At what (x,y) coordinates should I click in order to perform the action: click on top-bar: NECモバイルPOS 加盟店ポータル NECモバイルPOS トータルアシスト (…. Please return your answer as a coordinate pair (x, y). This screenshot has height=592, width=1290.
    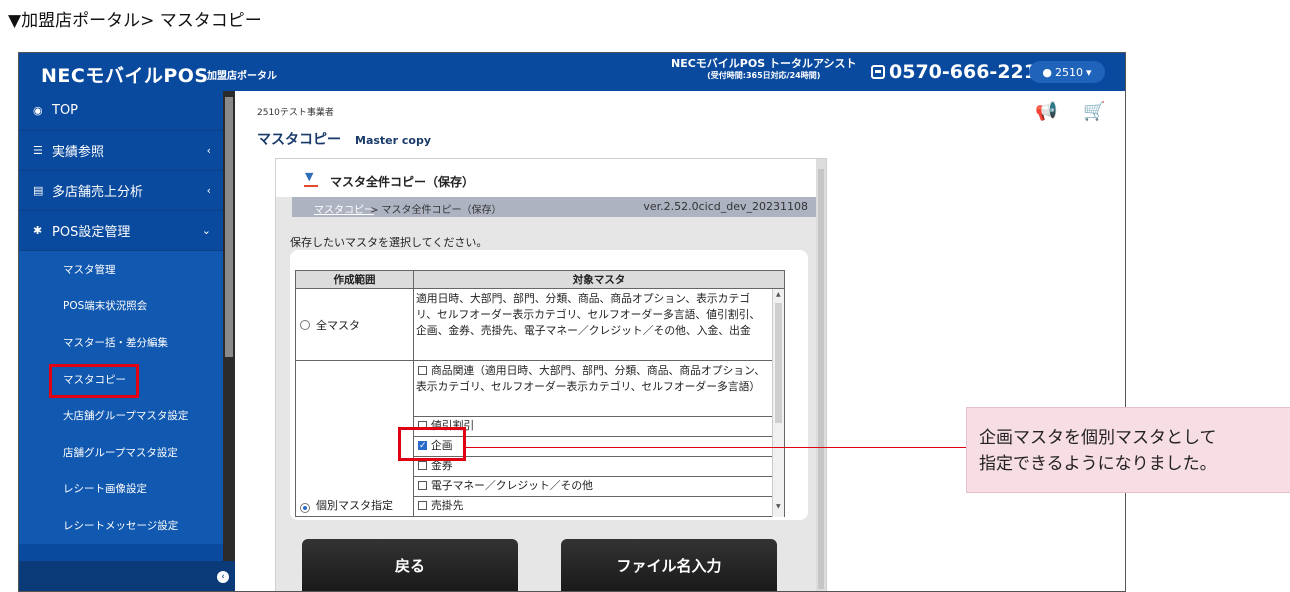
    Looking at the image, I should click on (572, 72).